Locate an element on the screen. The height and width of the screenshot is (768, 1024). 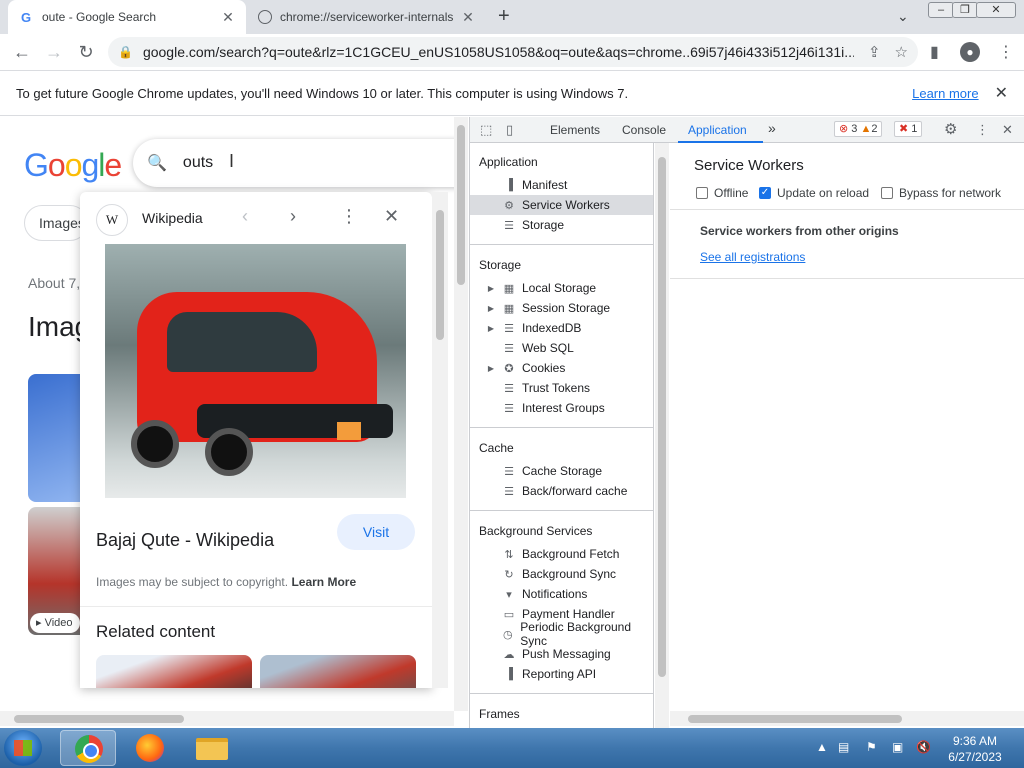
back-arrow-icon: ← is located at coordinates (22, 52).